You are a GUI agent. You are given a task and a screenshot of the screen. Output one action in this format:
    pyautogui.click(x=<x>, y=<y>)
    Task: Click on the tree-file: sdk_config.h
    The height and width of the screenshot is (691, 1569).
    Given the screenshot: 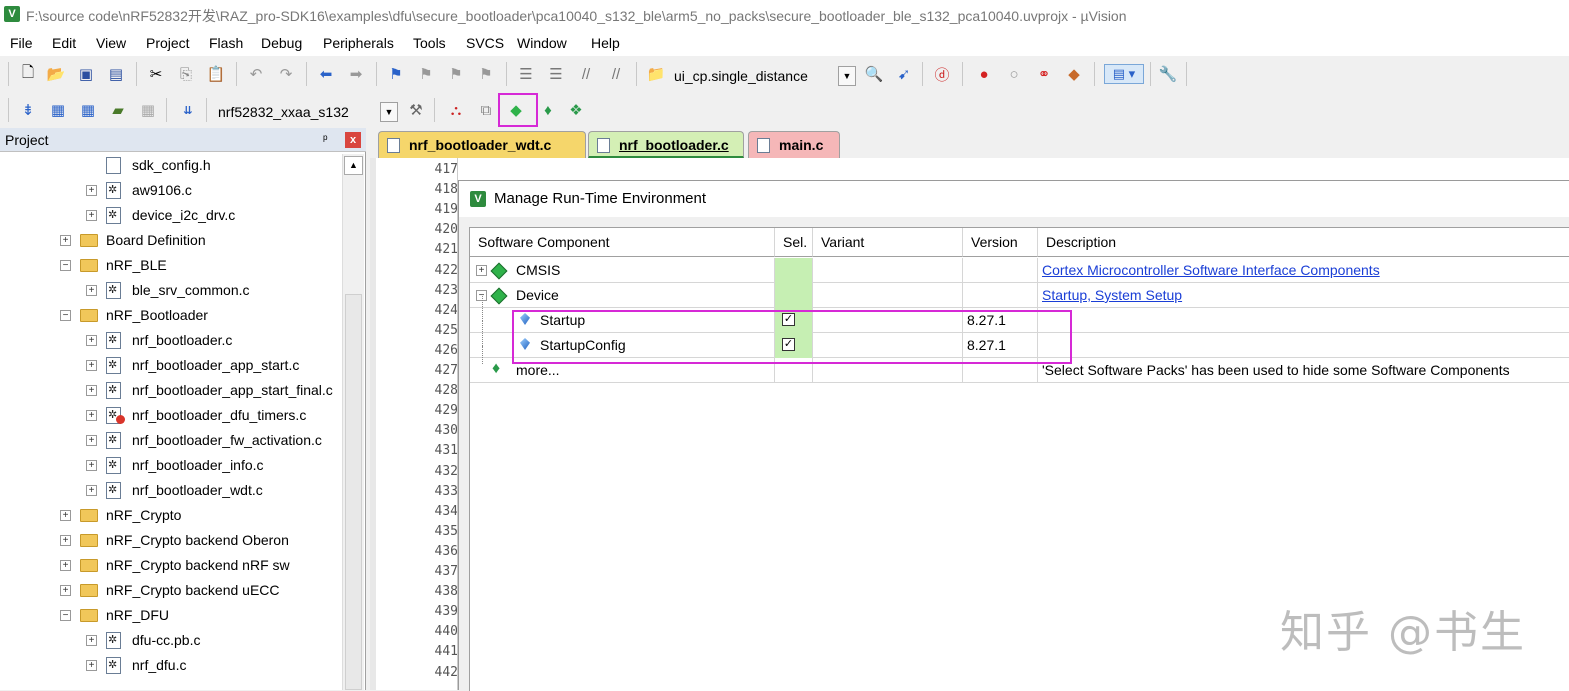 What is the action you would take?
    pyautogui.click(x=171, y=166)
    